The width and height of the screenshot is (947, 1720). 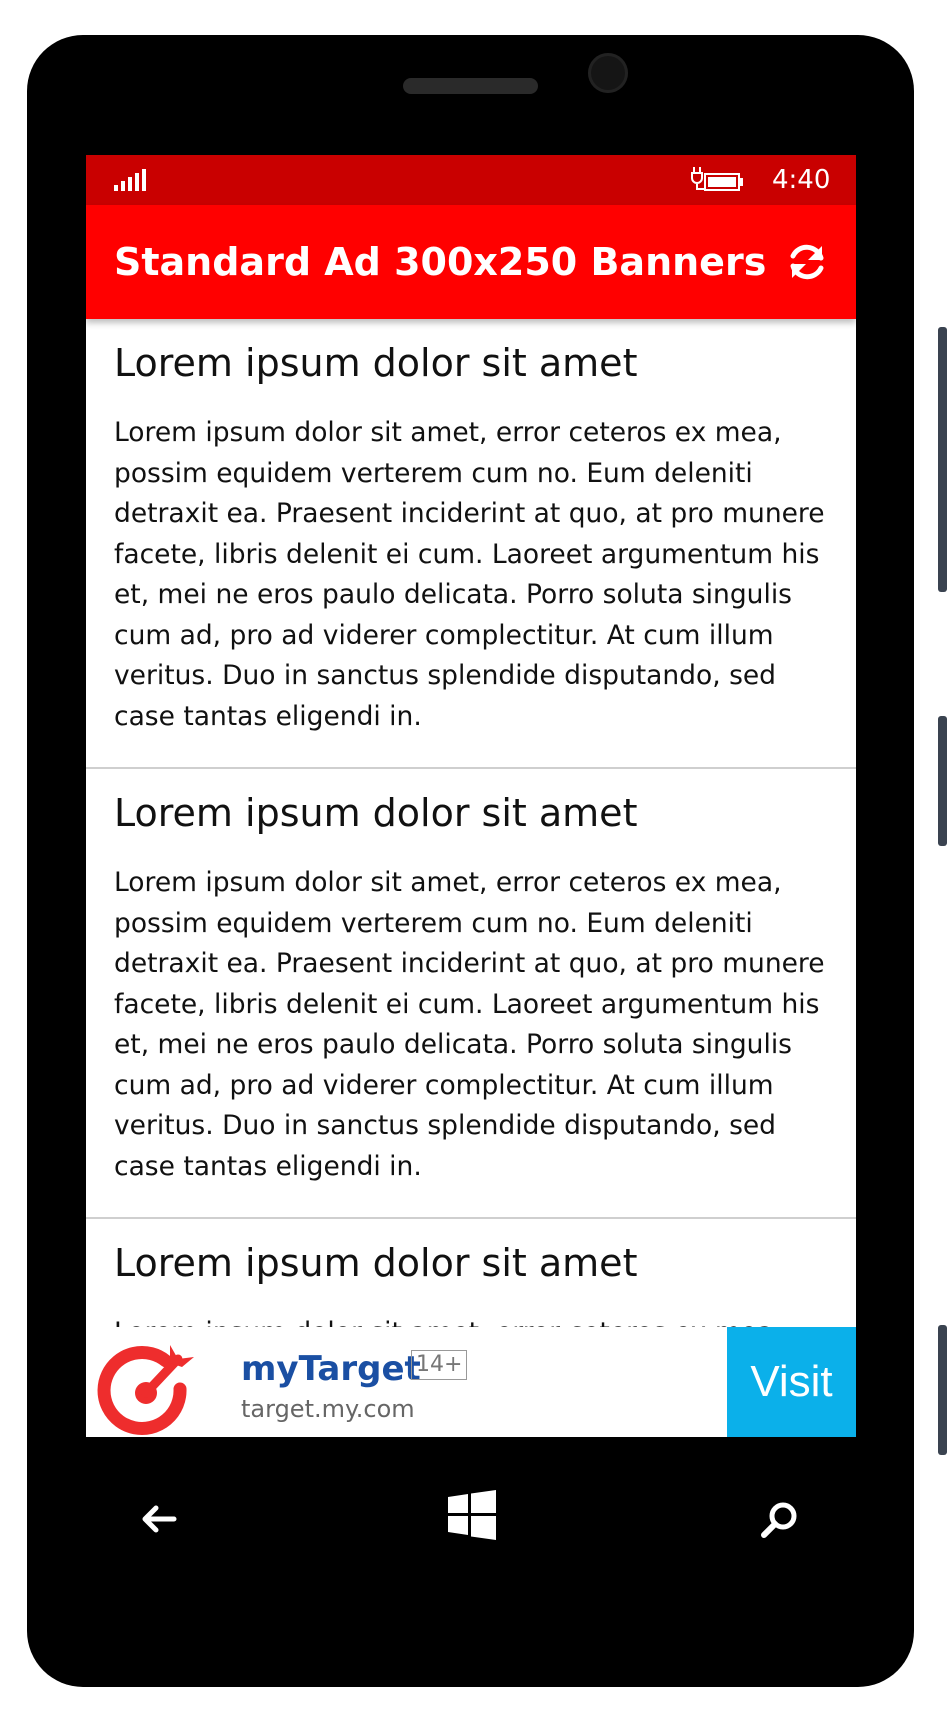 What do you see at coordinates (791, 1382) in the screenshot?
I see `visit-button: Visit` at bounding box center [791, 1382].